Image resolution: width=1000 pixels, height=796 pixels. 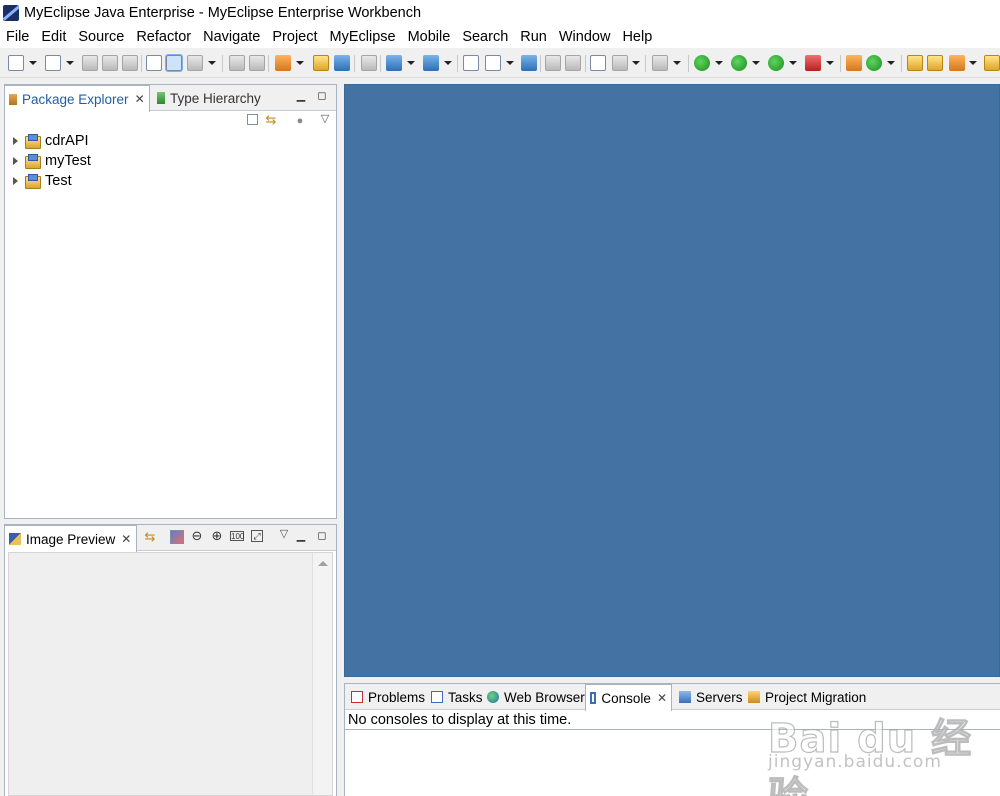 What do you see at coordinates (322, 674) in the screenshot?
I see `vertical-scrollbar` at bounding box center [322, 674].